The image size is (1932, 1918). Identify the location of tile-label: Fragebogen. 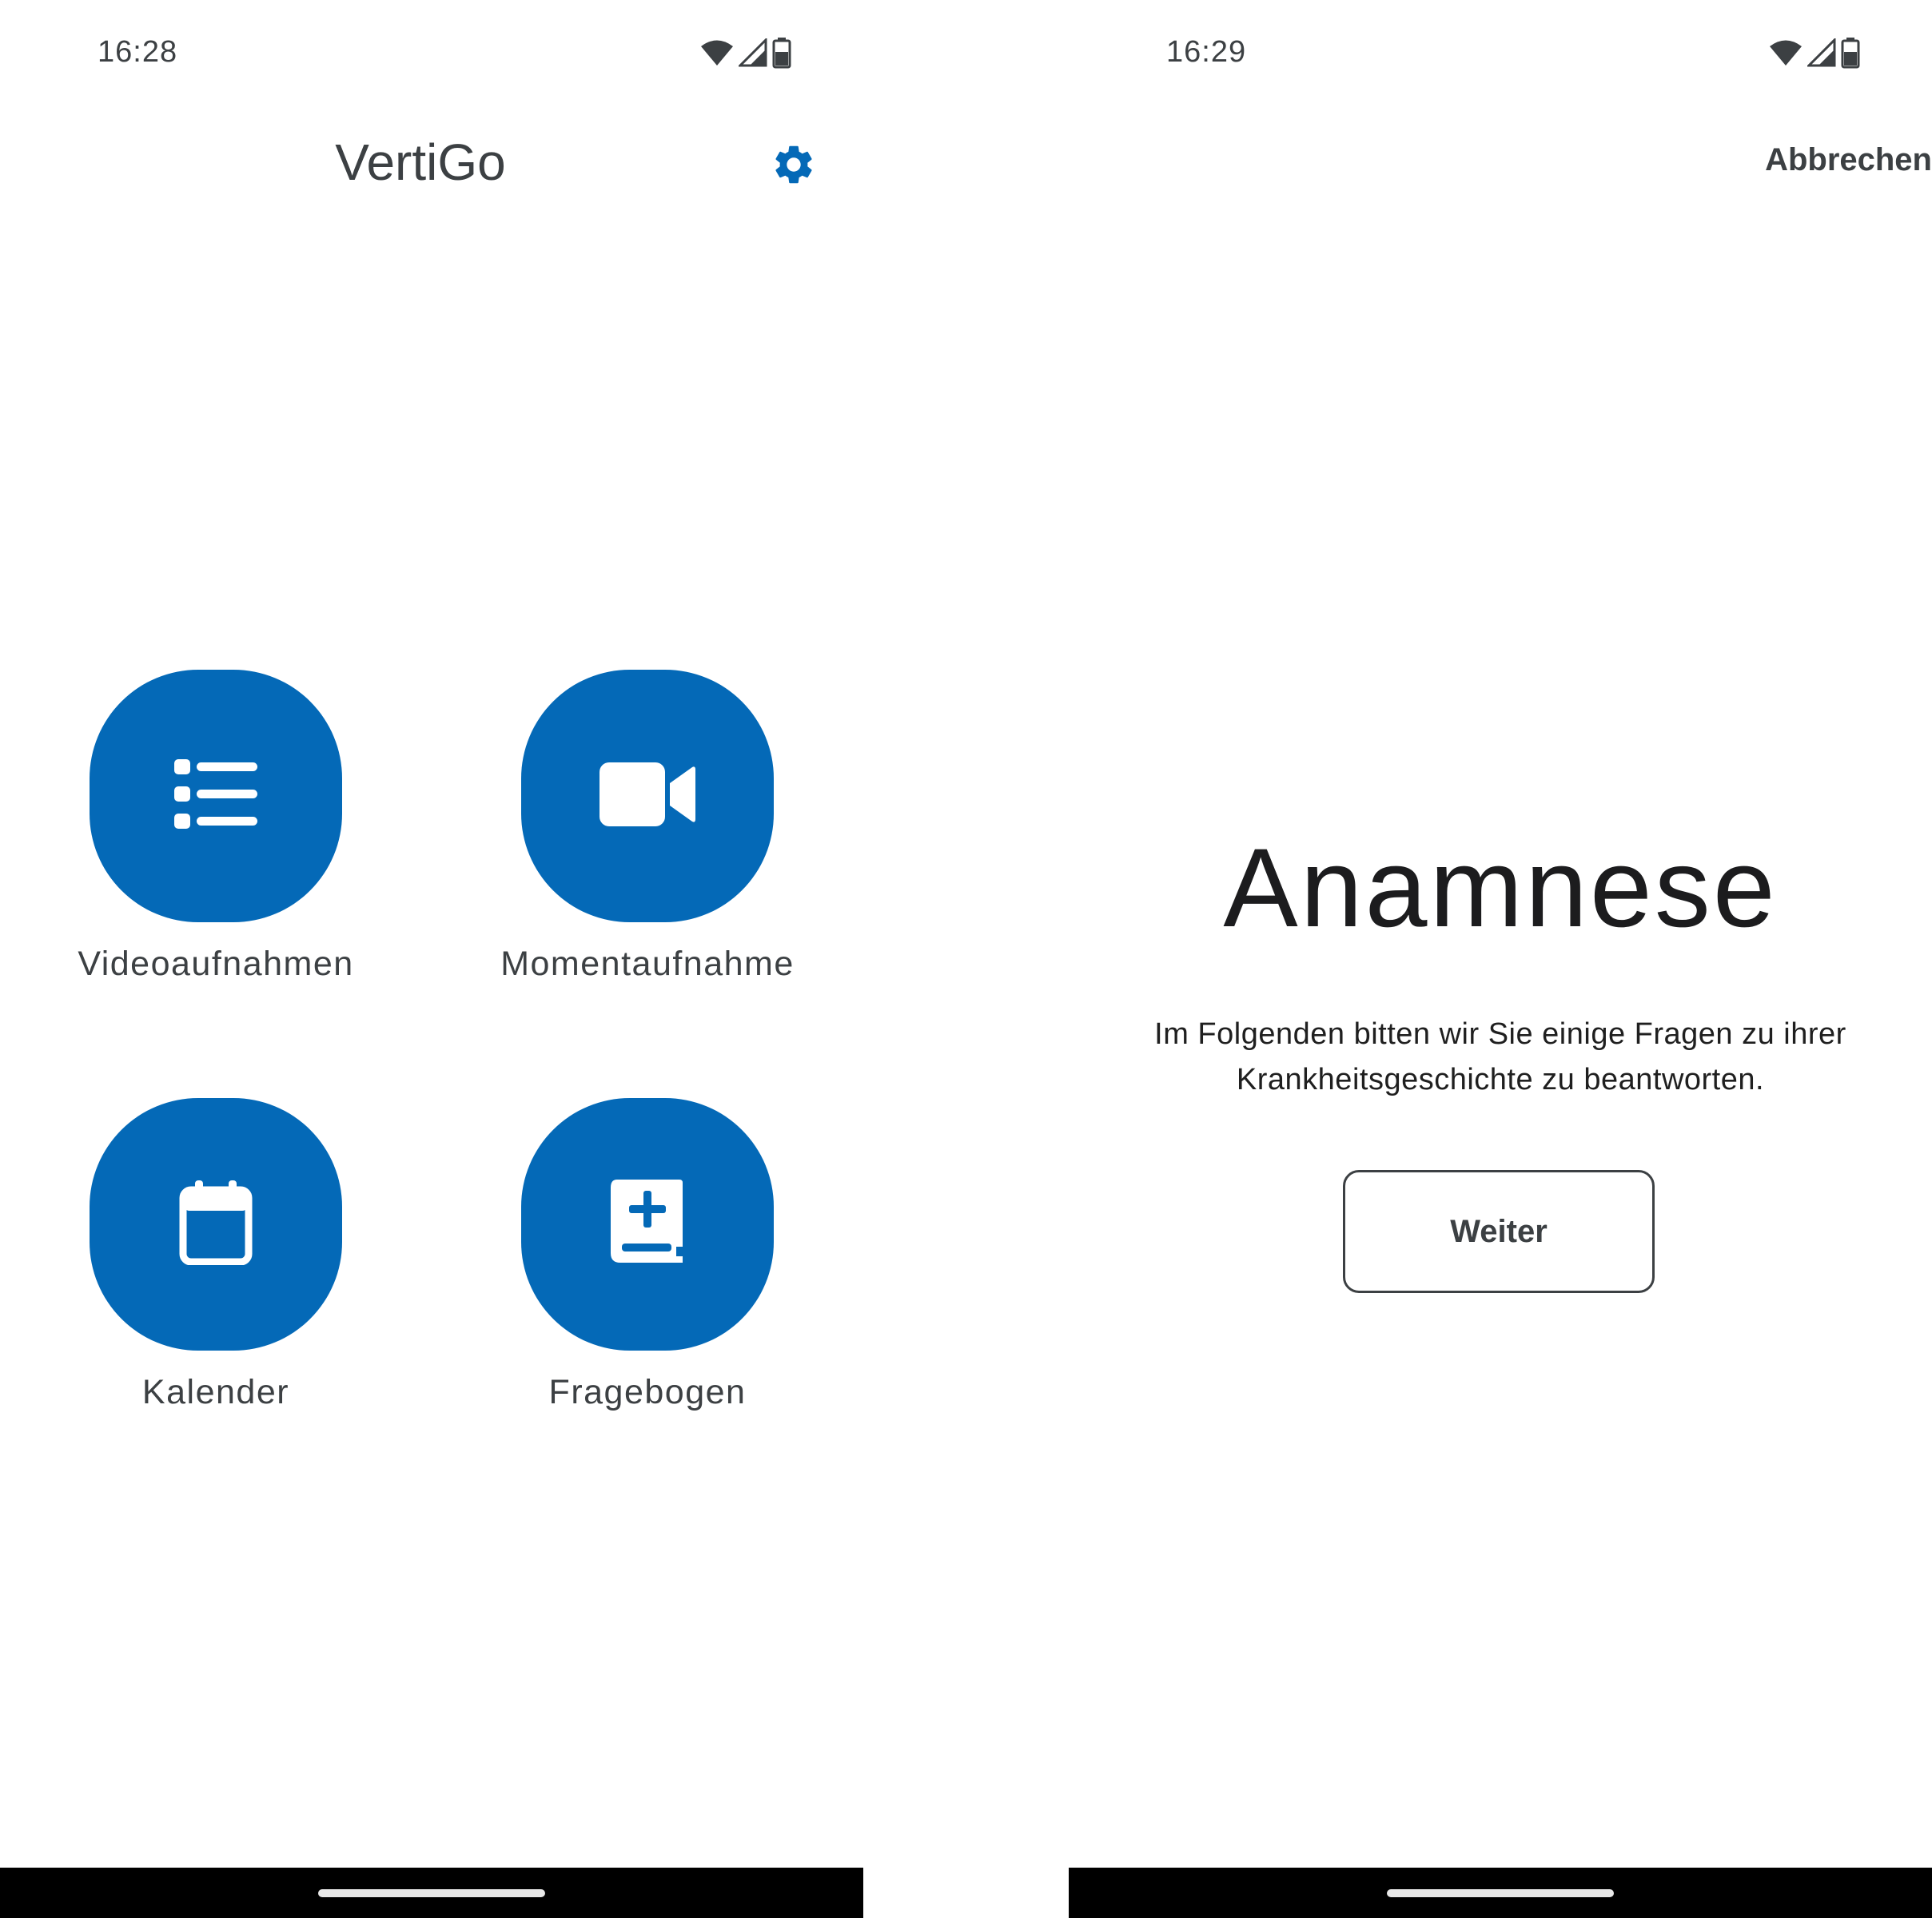
(647, 1392).